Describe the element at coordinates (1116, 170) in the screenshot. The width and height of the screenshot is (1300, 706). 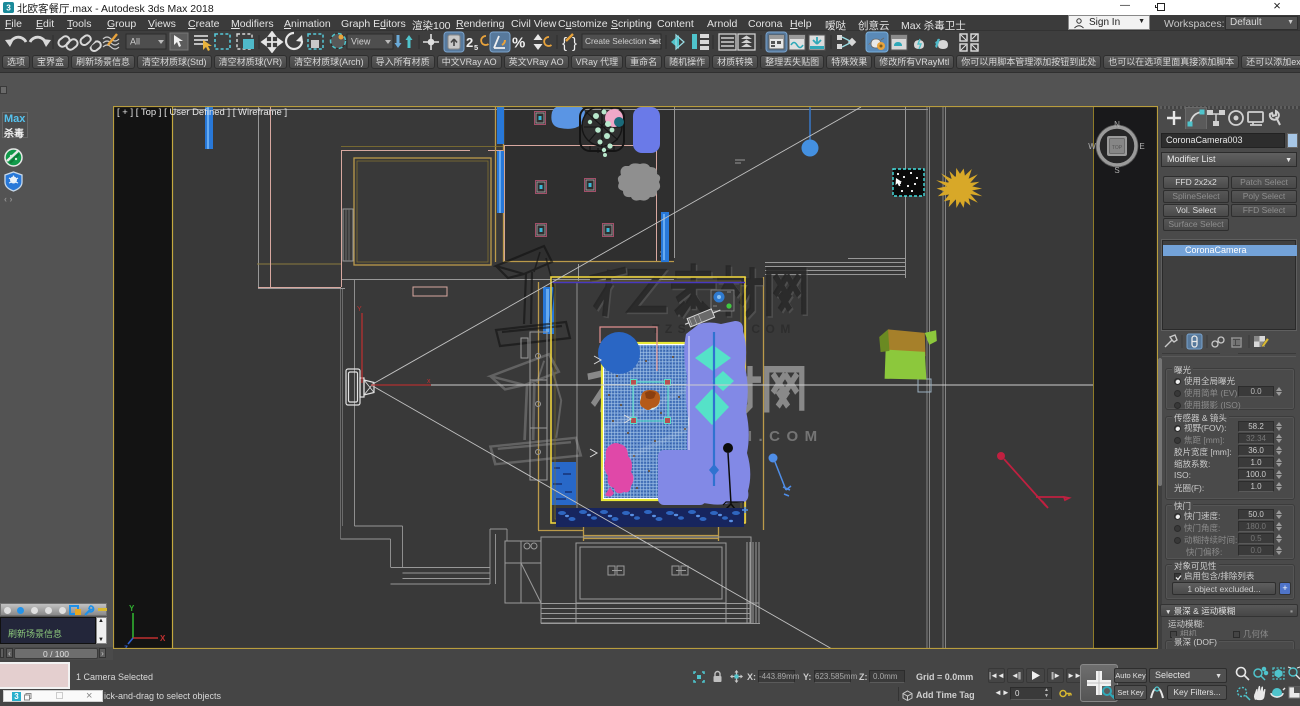
I see `svg-text: S` at that location.